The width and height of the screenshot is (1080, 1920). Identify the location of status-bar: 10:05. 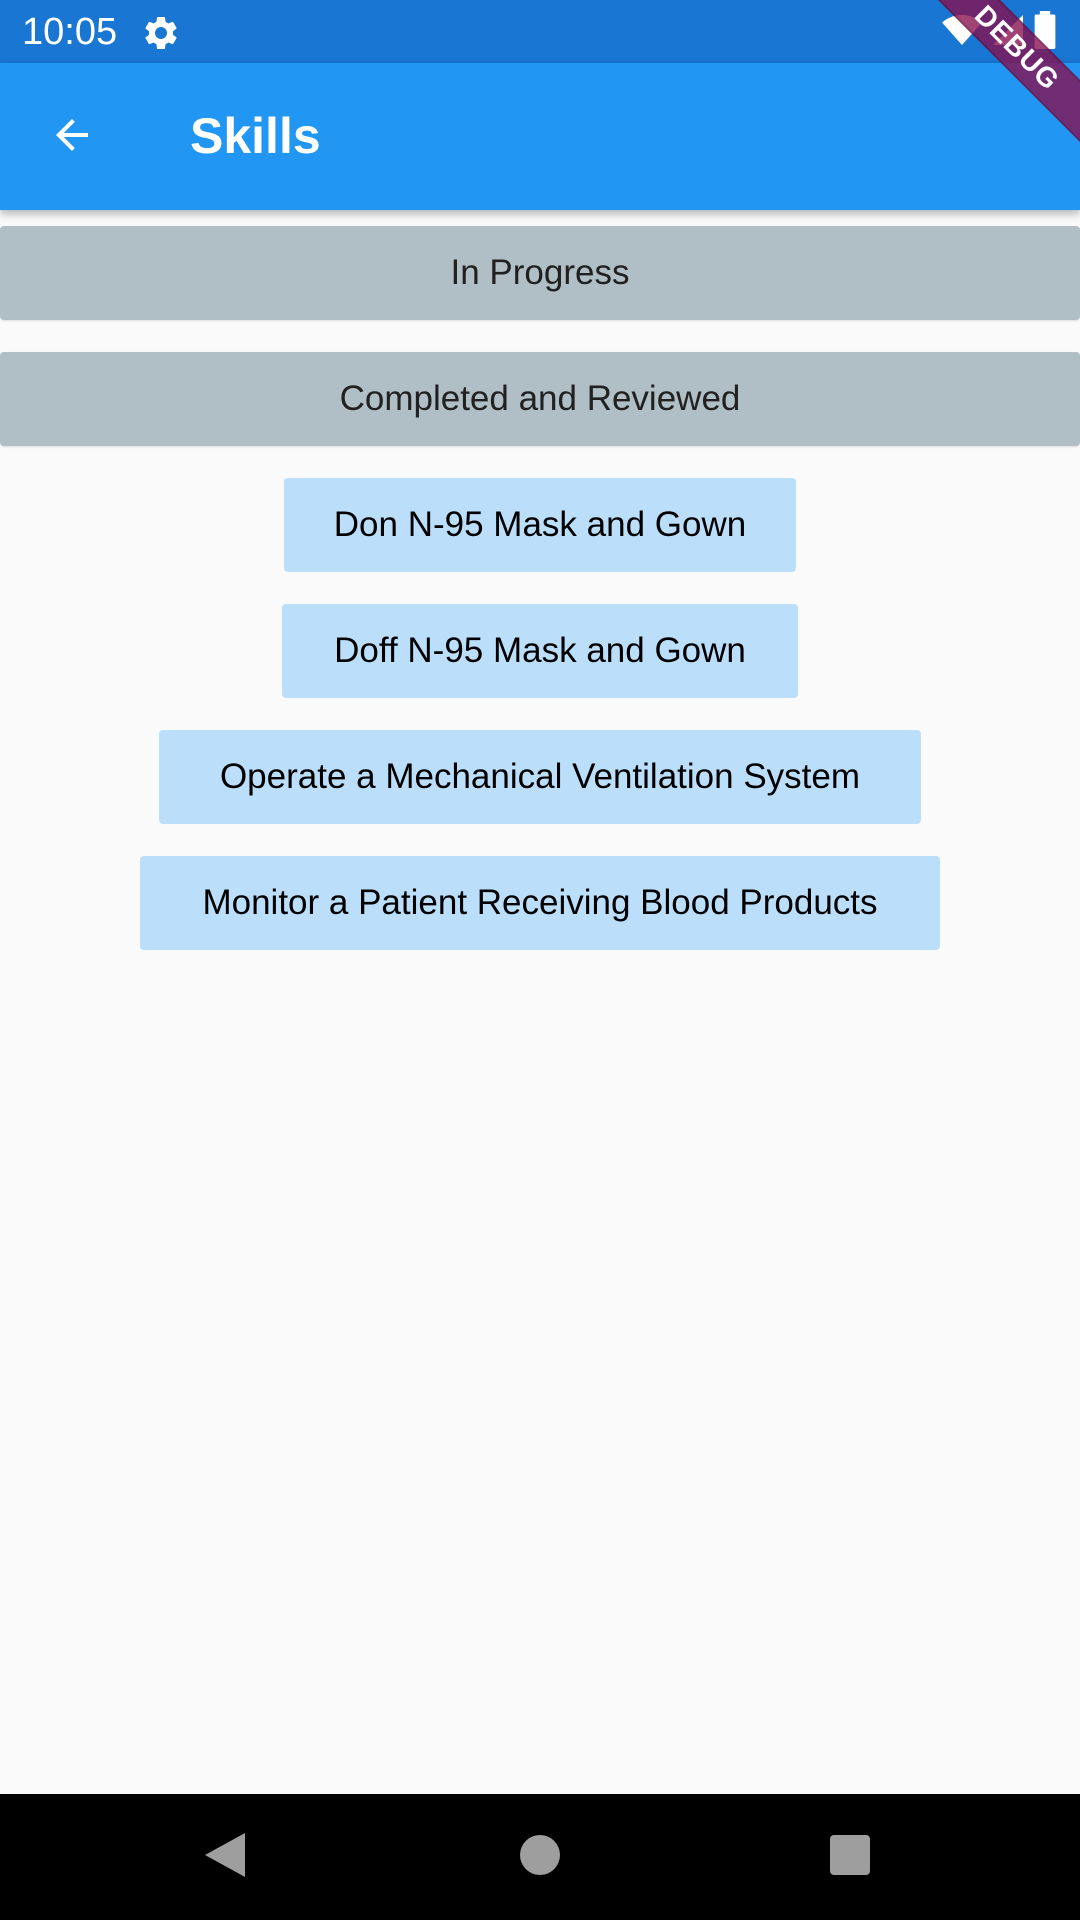
(540, 31).